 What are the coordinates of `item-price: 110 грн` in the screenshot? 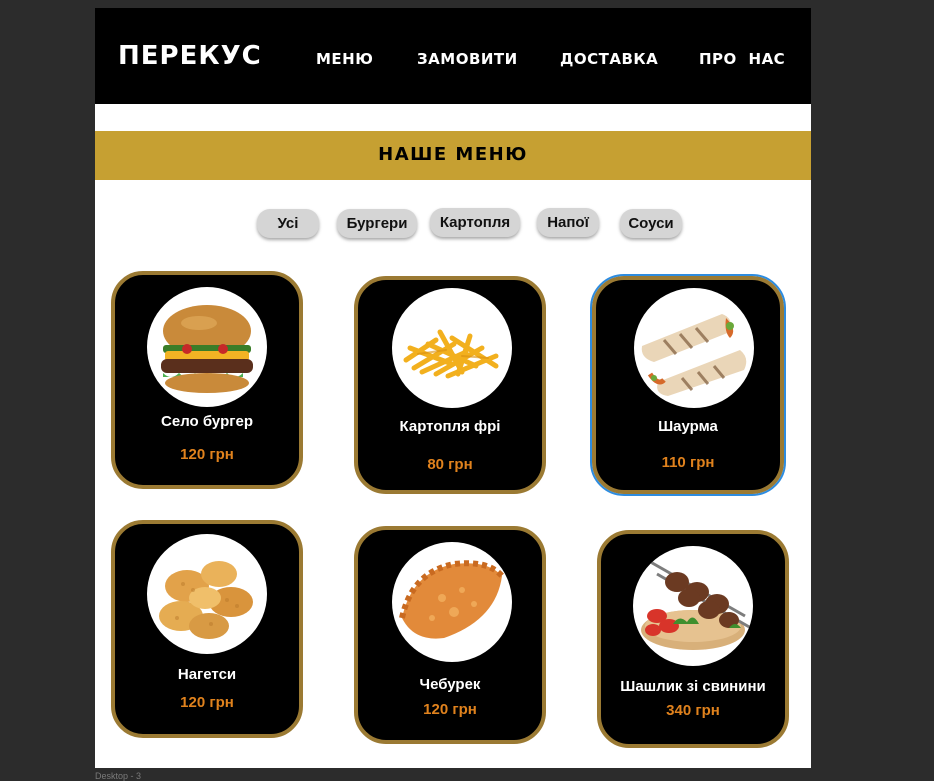 It's located at (688, 462).